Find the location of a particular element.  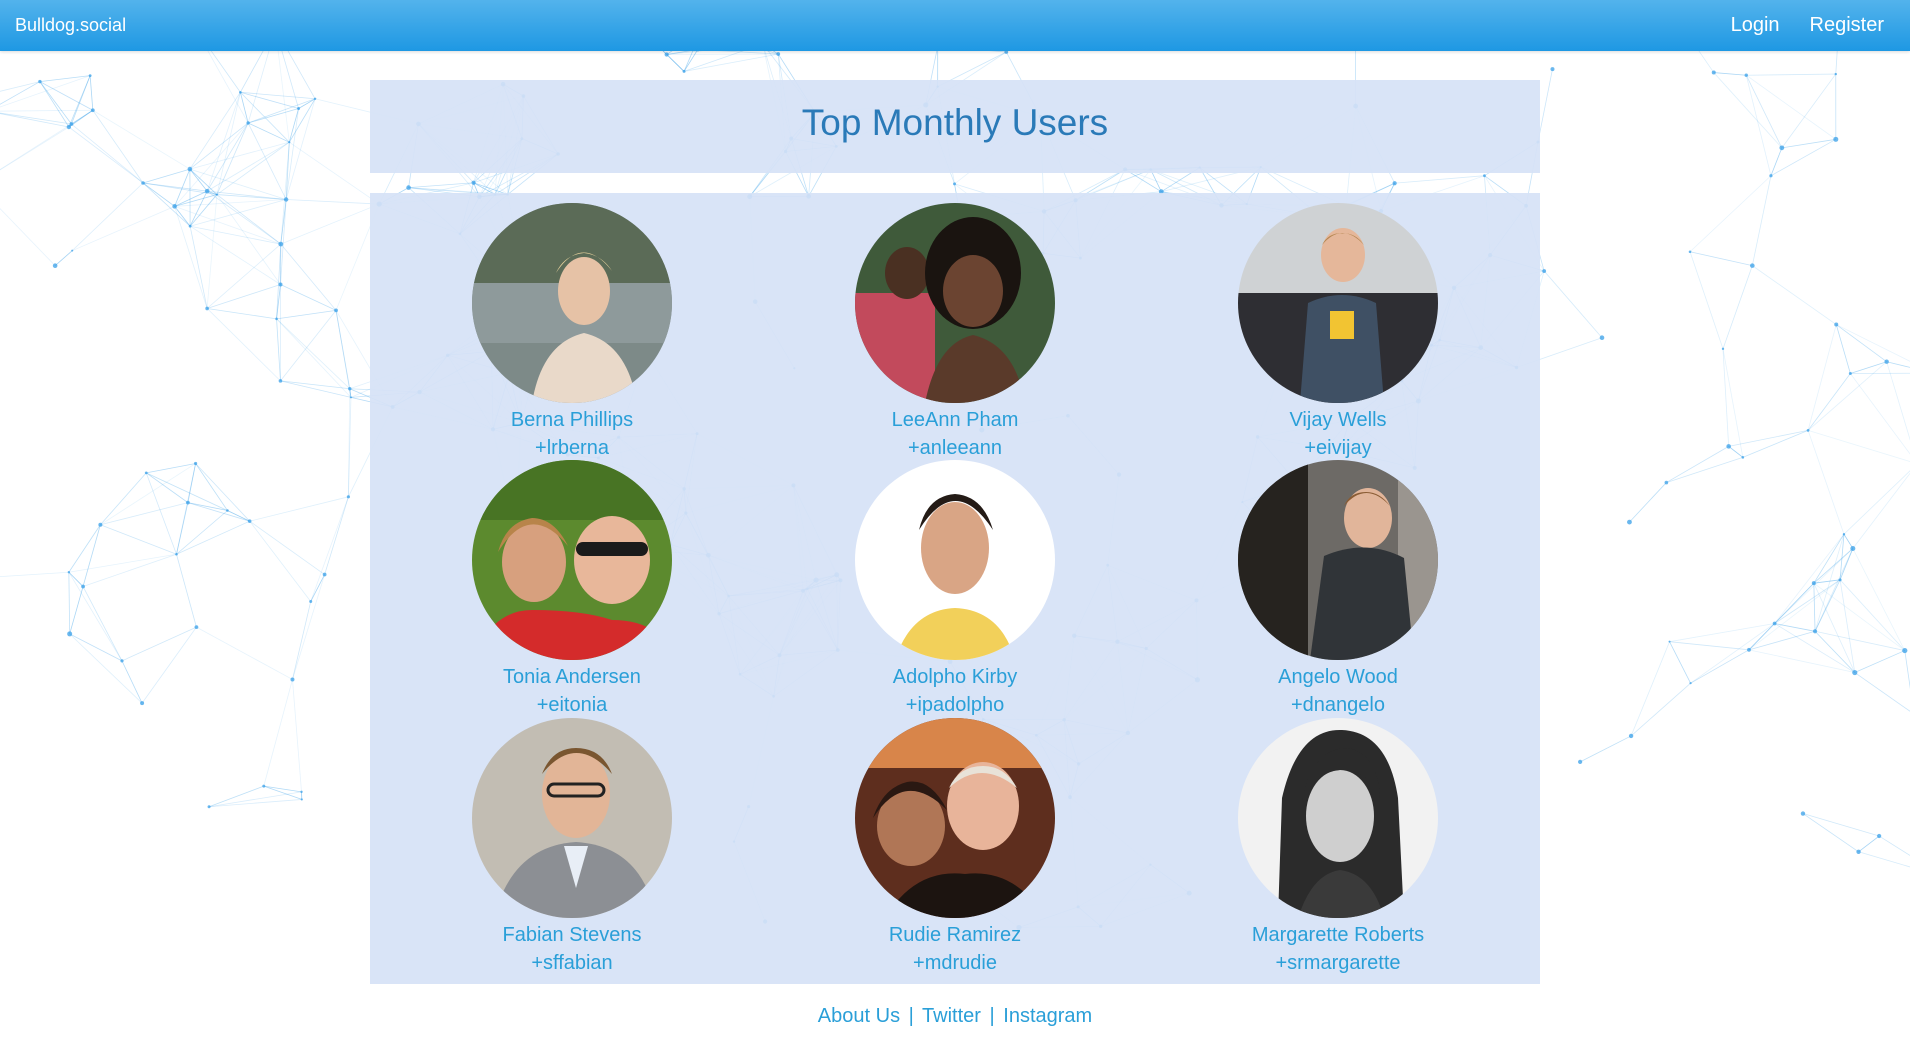

user-name-link: Tonia Andersen is located at coordinates (572, 677).